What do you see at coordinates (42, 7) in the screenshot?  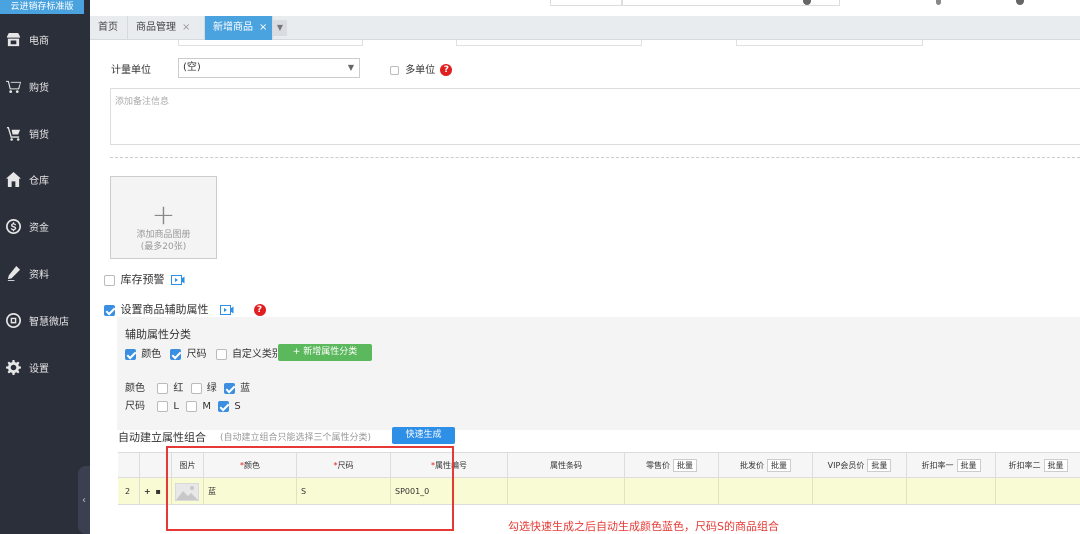 I see `brand-label: 云进销存标准版` at bounding box center [42, 7].